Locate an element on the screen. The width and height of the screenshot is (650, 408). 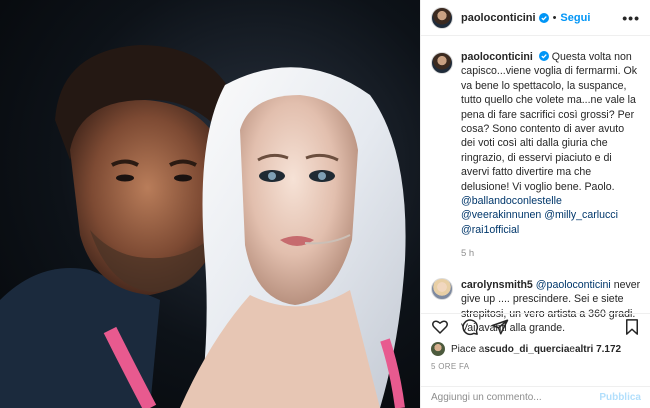
likes-prefix: Piace a is located at coordinates (468, 349).